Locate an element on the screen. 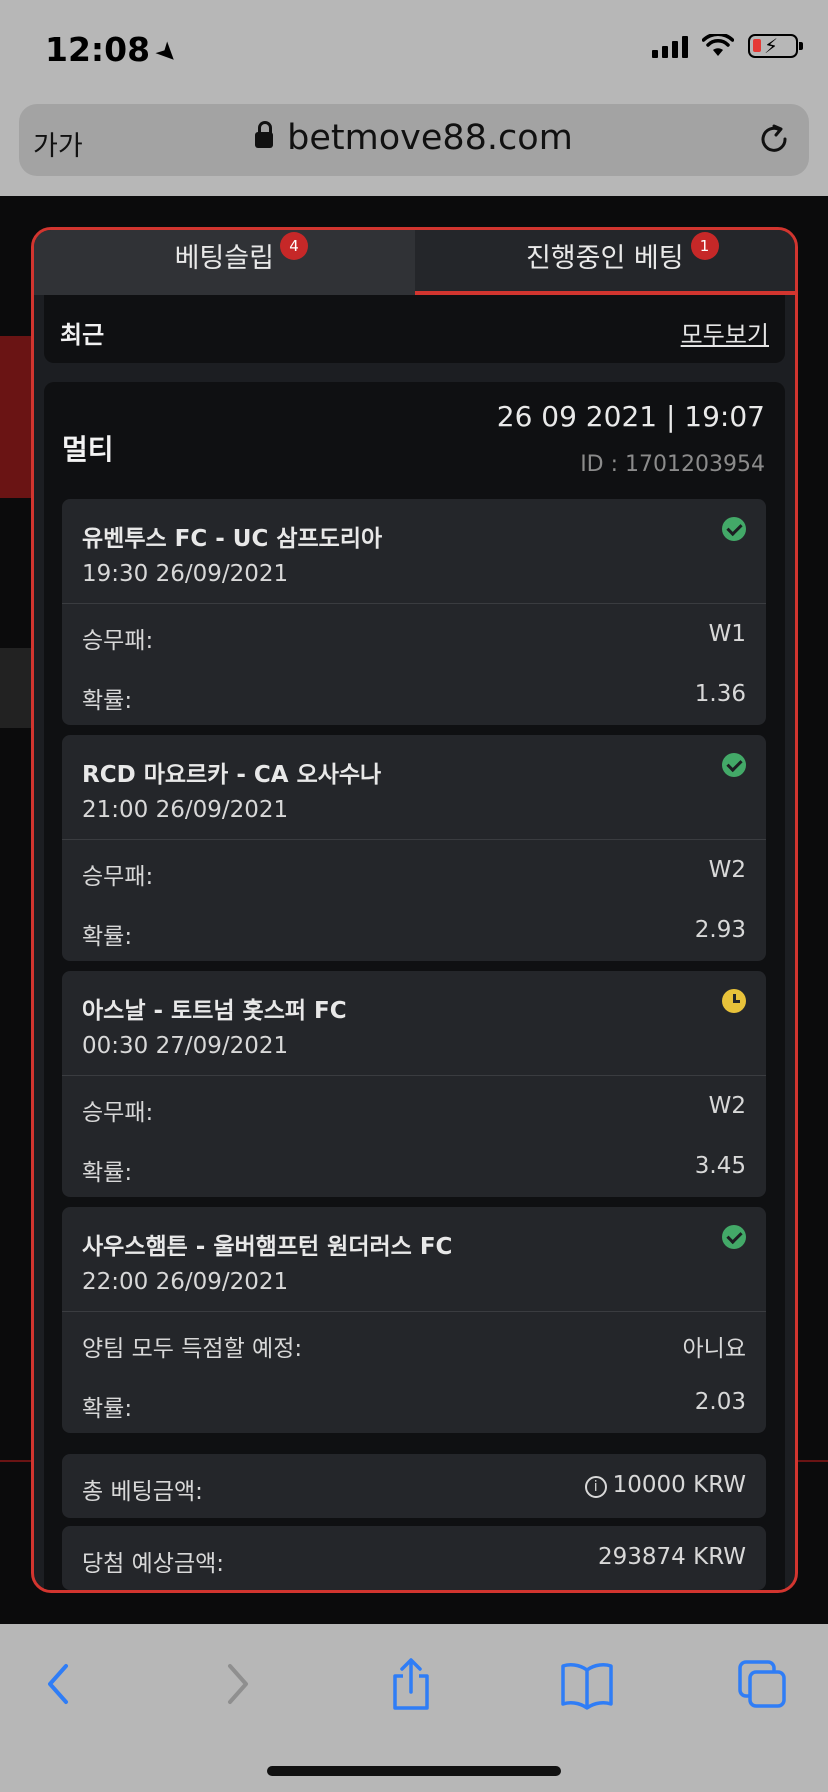 The image size is (828, 1792). battery-icon: ⚡ is located at coordinates (775, 46).